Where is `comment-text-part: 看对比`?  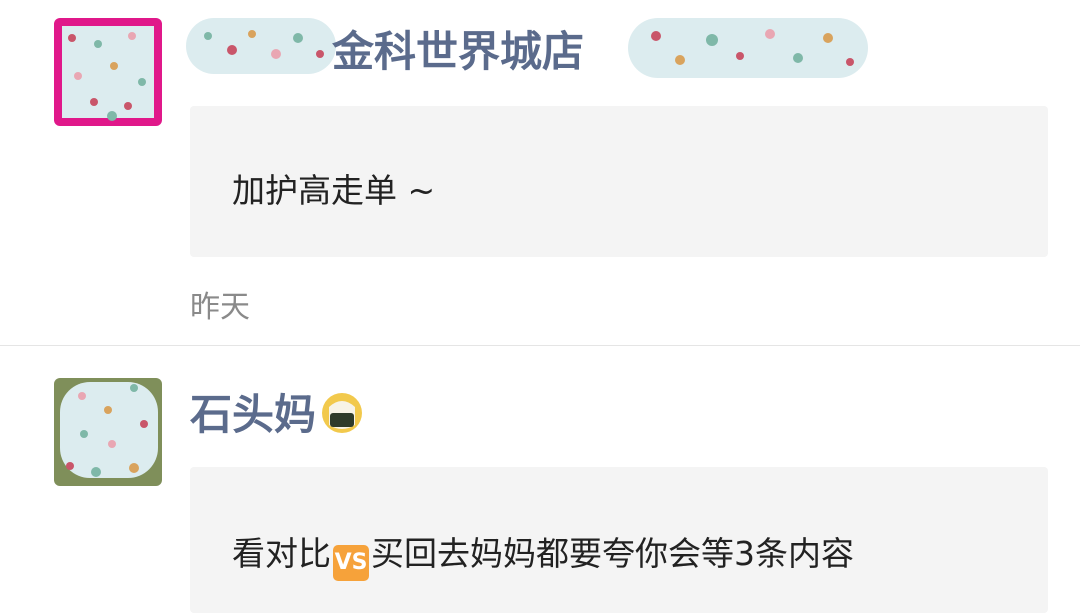
comment-text-part: 看对比 is located at coordinates (281, 553).